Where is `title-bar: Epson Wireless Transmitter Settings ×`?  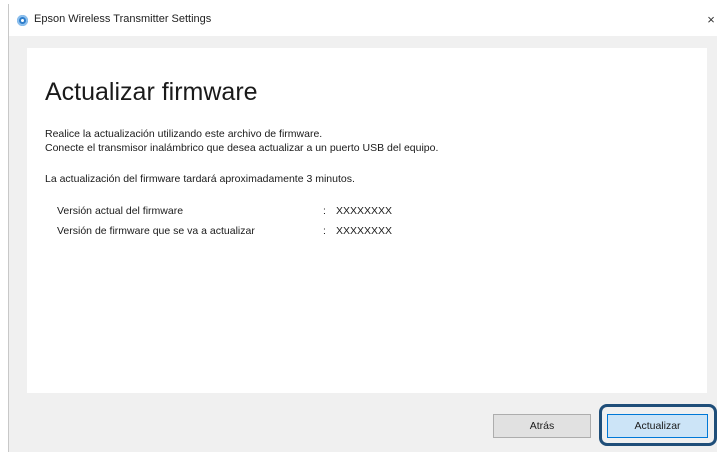
title-bar: Epson Wireless Transmitter Settings × is located at coordinates (363, 20).